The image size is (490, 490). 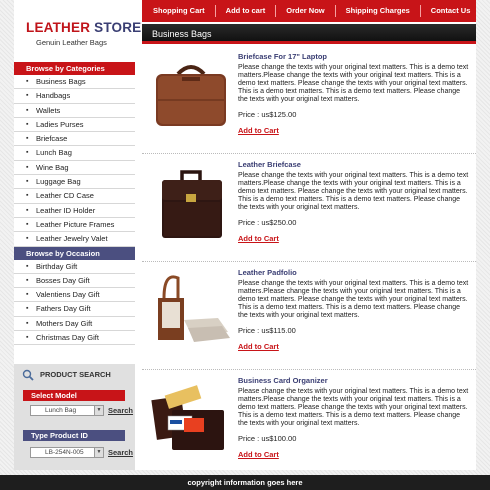 What do you see at coordinates (267, 114) in the screenshot?
I see `product-price: Price : us$125.00` at bounding box center [267, 114].